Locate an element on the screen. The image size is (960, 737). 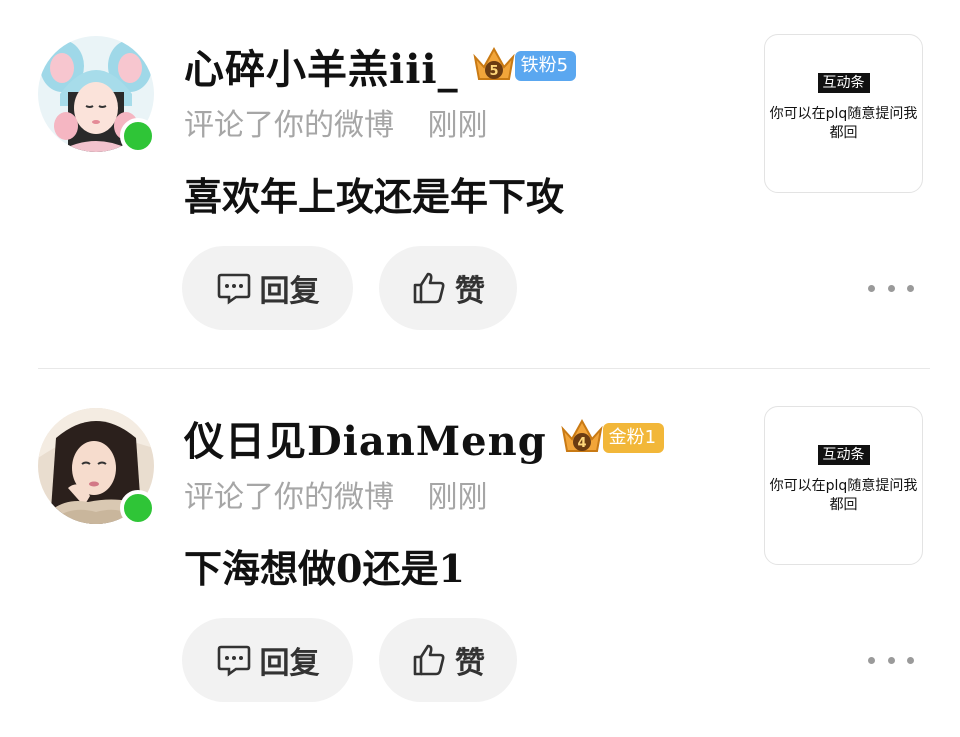
divider is located at coordinates (484, 368).